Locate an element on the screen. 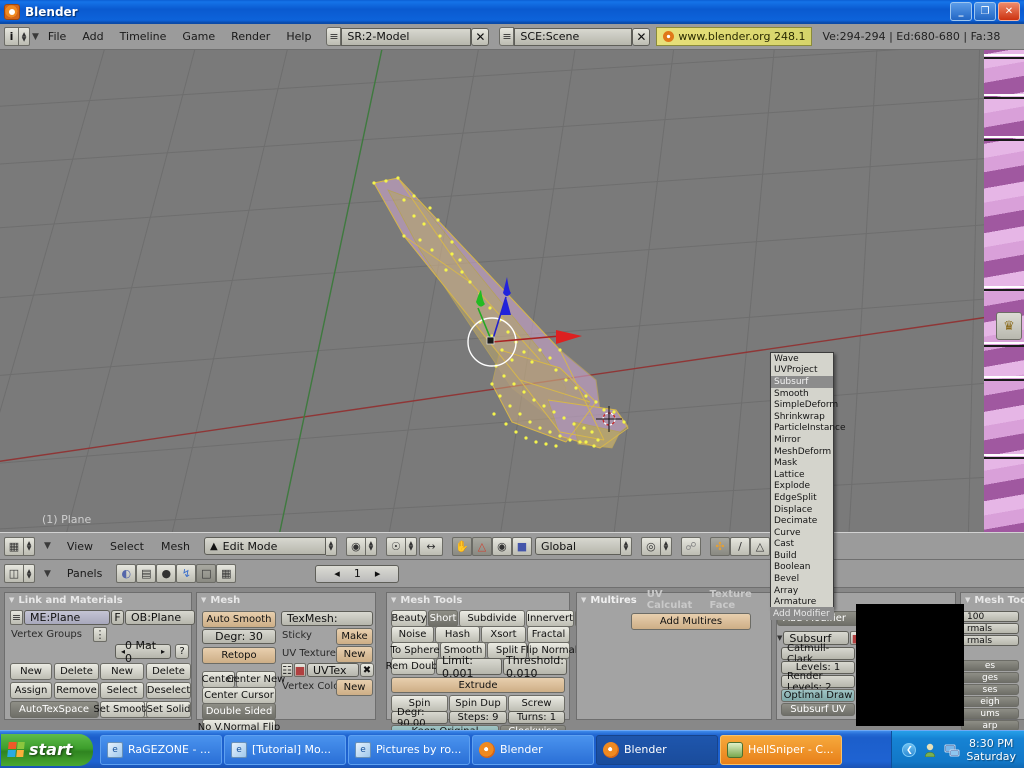 This screenshot has height=768, width=1024. proportional-edit-group: ✋ △ ◉ ■ is located at coordinates (491, 546).